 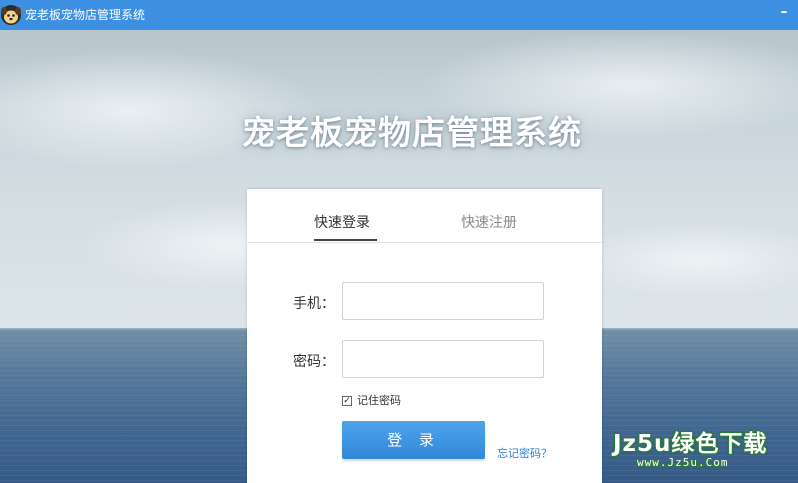 I want to click on tab-bar: 快速登录 快速注册, so click(x=424, y=216).